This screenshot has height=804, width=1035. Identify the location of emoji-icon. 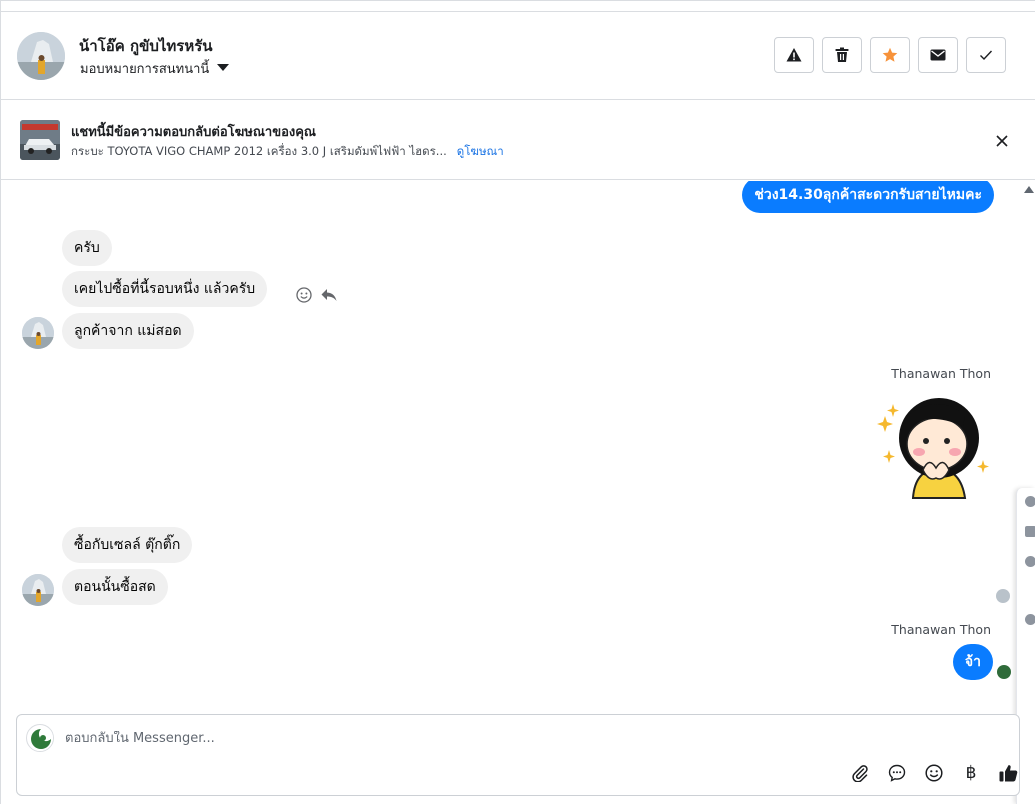
(934, 773).